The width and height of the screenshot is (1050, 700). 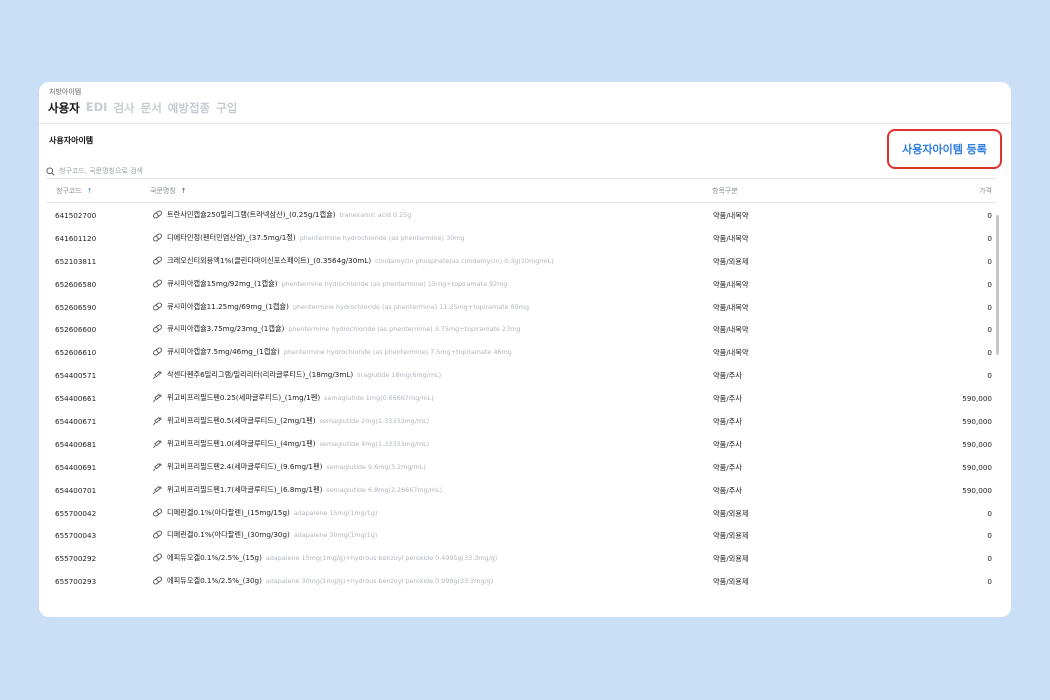 I want to click on row-code: 654400671, so click(x=76, y=422).